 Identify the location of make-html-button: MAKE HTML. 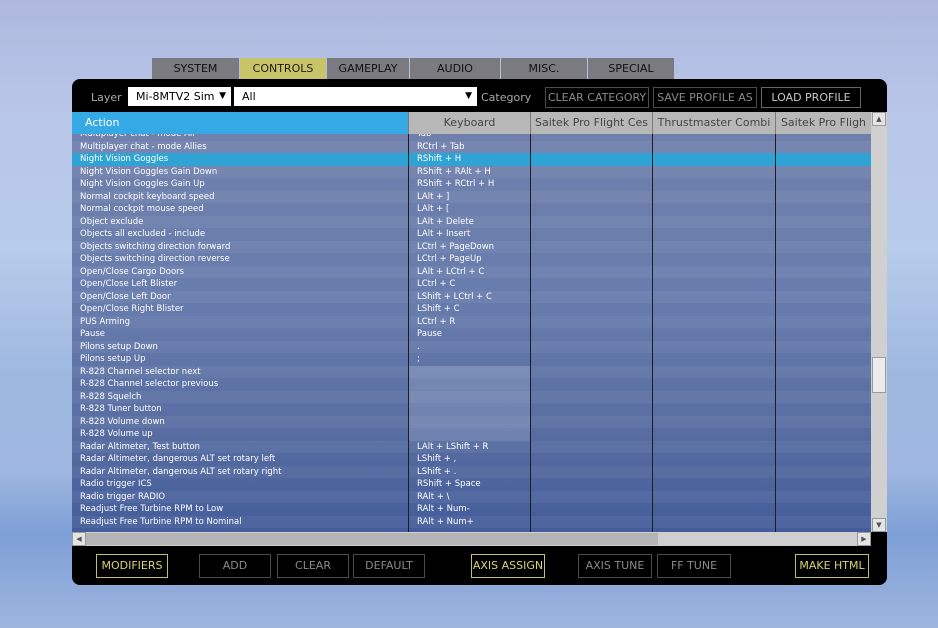
(832, 566).